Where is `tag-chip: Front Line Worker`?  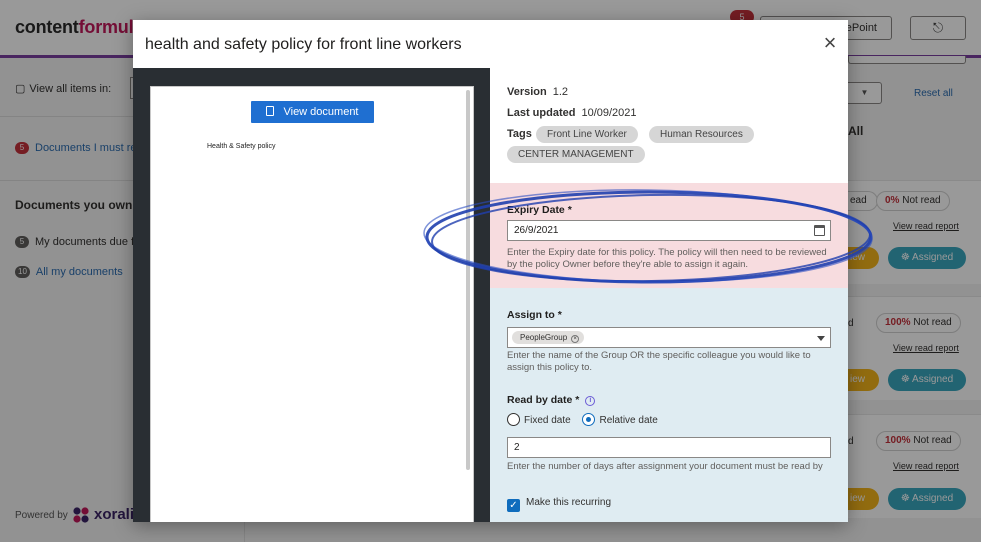
tag-chip: Front Line Worker is located at coordinates (587, 134).